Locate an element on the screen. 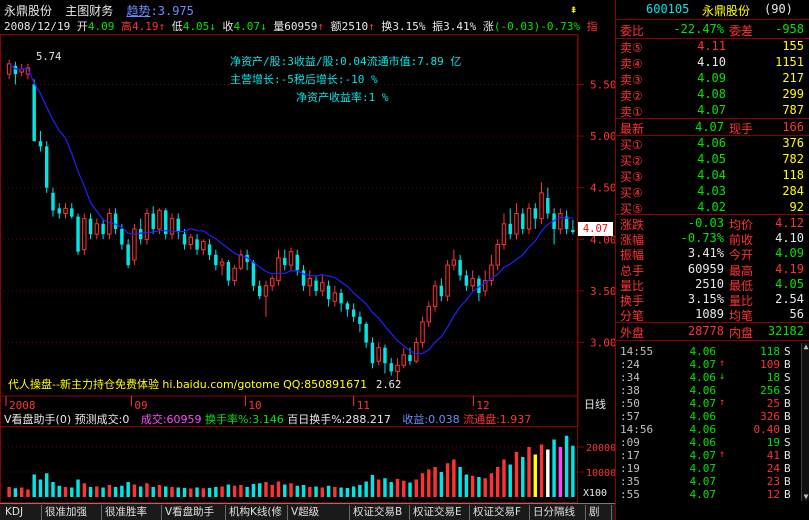  buy-row: 买① 4.06 376 is located at coordinates (712, 144).